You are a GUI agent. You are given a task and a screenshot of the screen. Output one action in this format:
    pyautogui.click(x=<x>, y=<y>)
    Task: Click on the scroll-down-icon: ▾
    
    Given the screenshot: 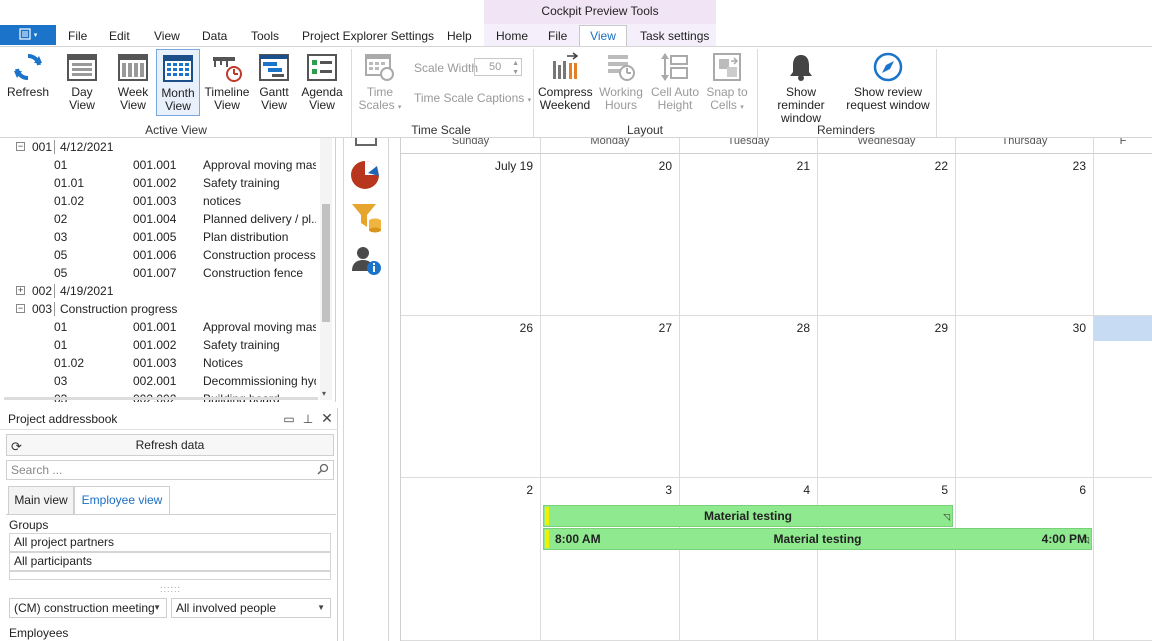 What is the action you would take?
    pyautogui.click(x=324, y=393)
    